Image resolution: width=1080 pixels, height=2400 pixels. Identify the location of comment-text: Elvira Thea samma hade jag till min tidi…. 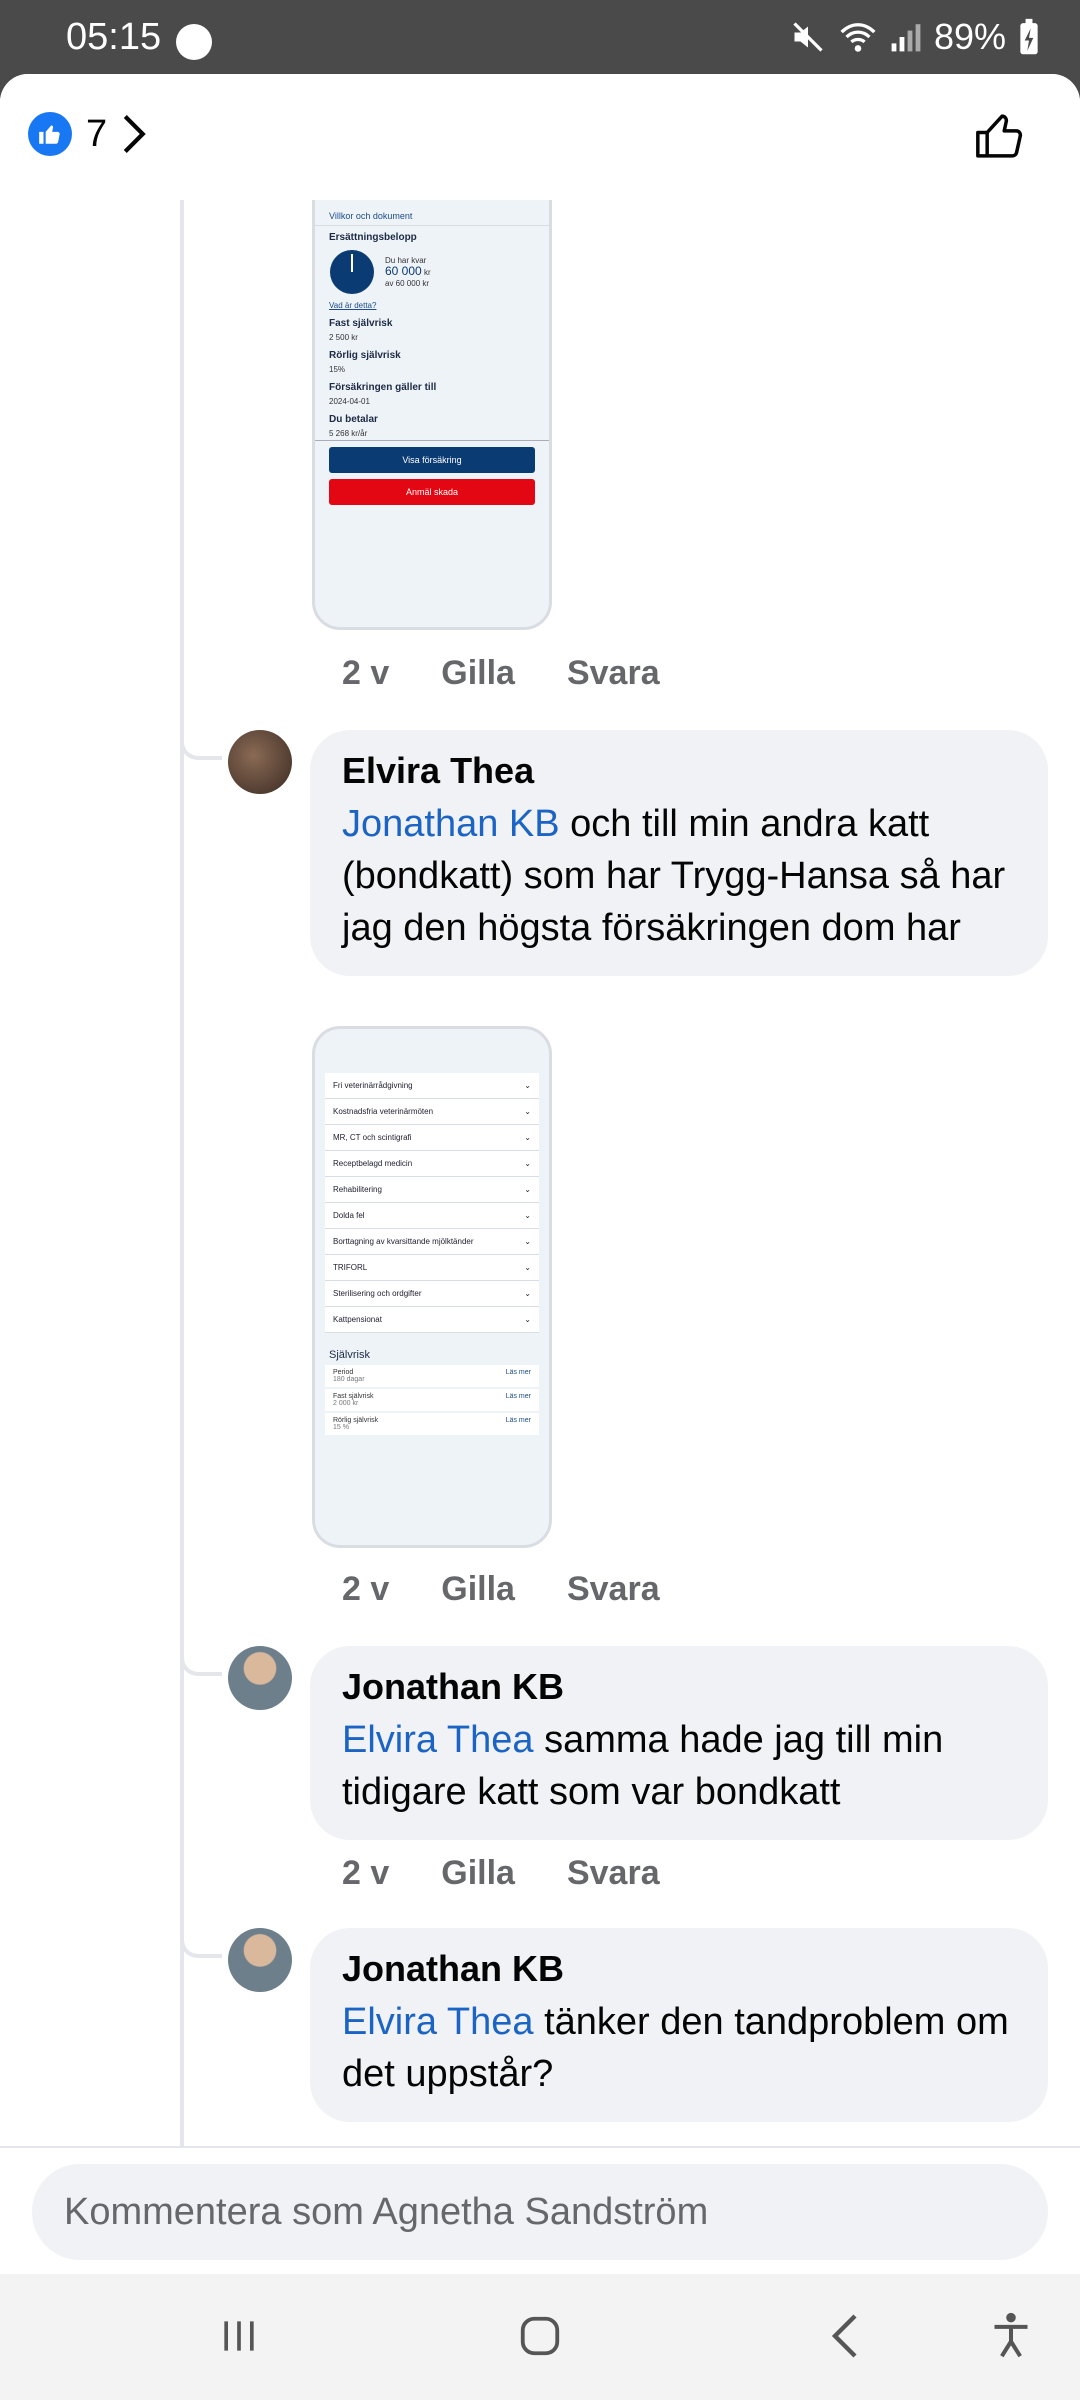
(679, 1766).